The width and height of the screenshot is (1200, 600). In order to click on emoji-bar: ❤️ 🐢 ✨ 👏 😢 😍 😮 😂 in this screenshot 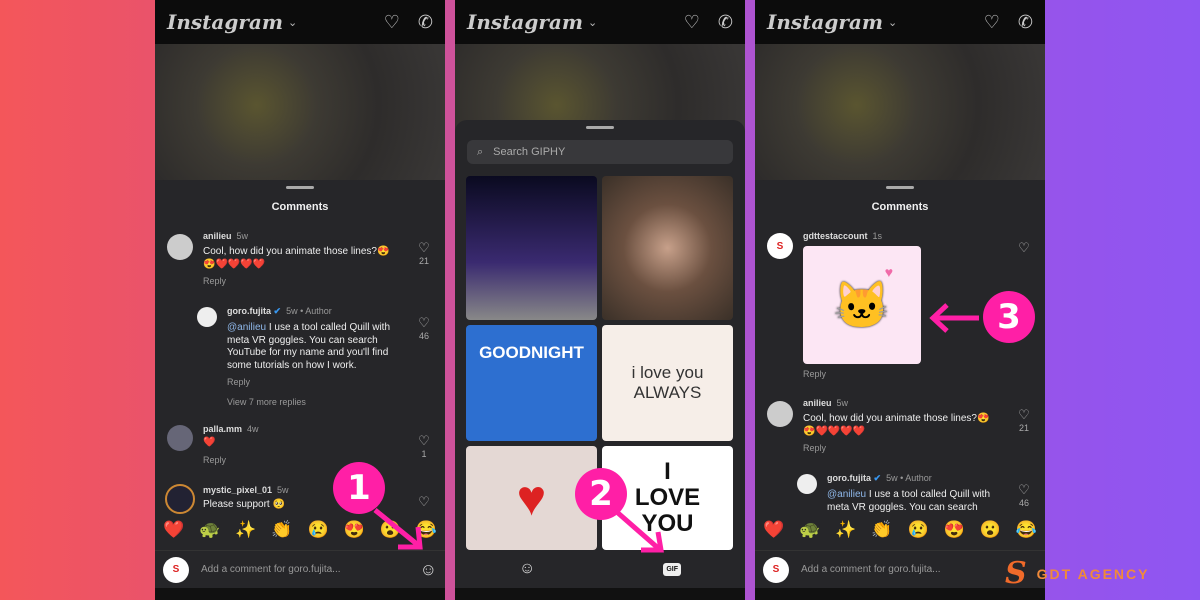, I will do `click(900, 530)`.